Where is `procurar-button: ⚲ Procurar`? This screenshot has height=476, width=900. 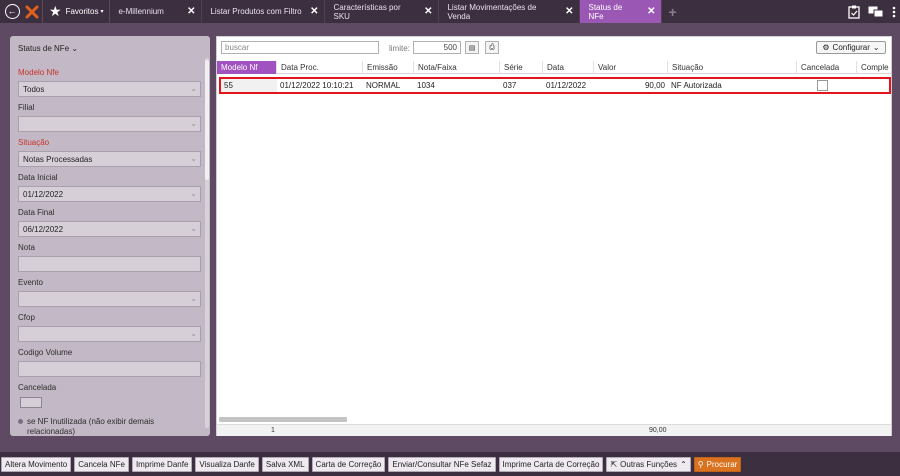
procurar-button: ⚲ Procurar is located at coordinates (717, 464).